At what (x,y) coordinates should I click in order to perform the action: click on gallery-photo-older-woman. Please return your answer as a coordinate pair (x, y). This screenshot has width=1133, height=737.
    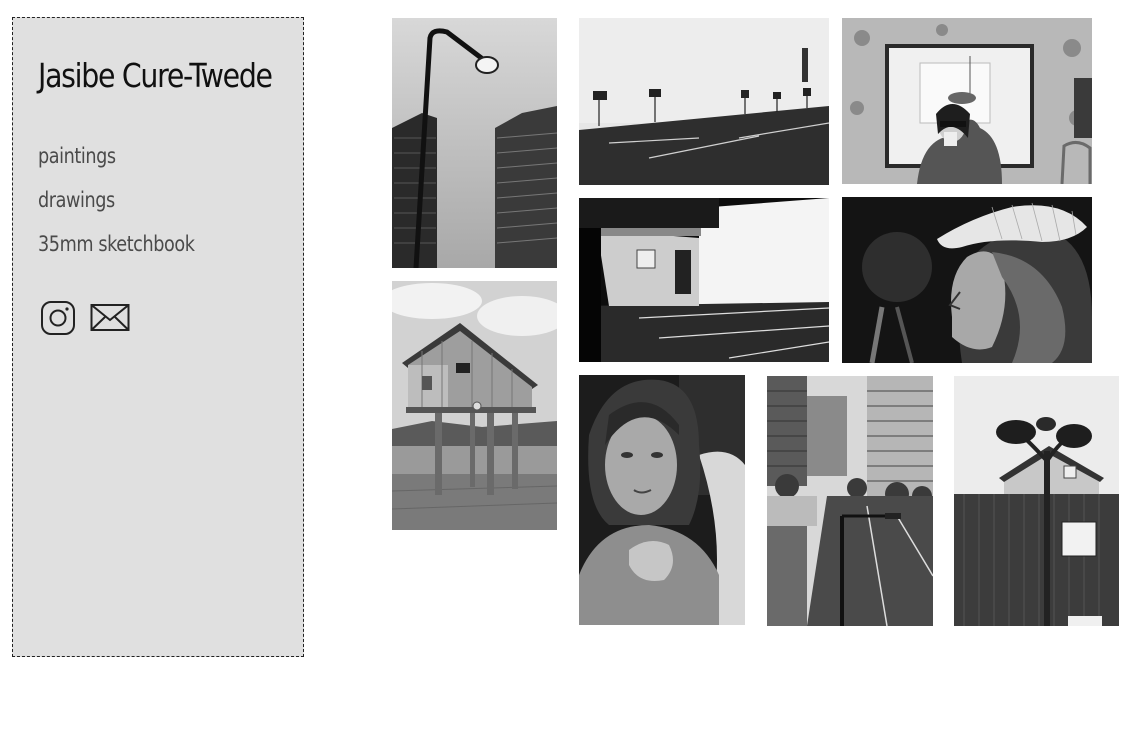
    Looking at the image, I should click on (662, 500).